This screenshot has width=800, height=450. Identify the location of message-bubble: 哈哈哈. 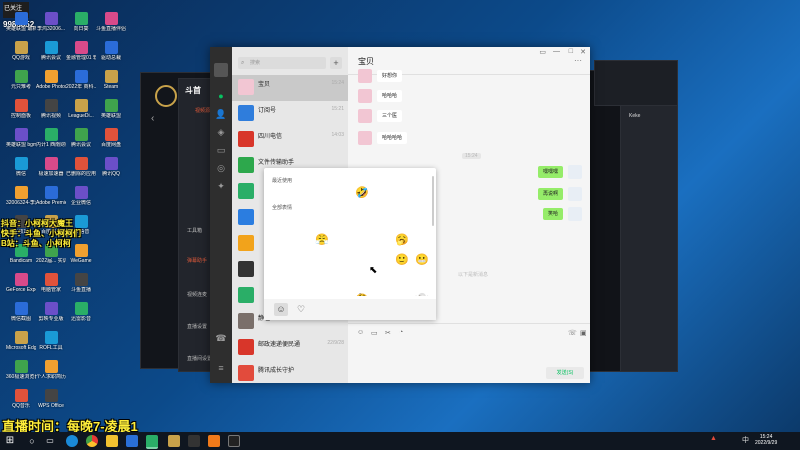
(390, 96).